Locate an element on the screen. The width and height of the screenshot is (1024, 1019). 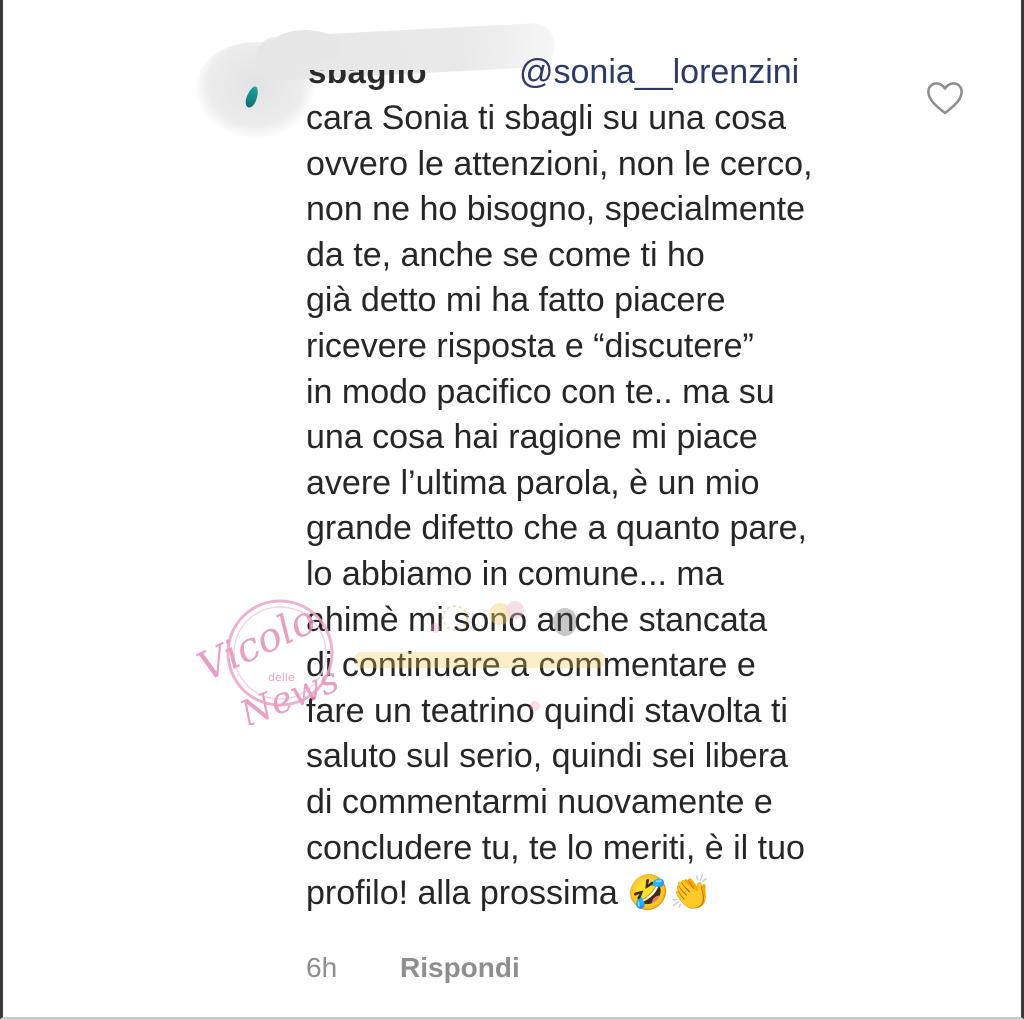
reply-button: Rispondi is located at coordinates (460, 968).